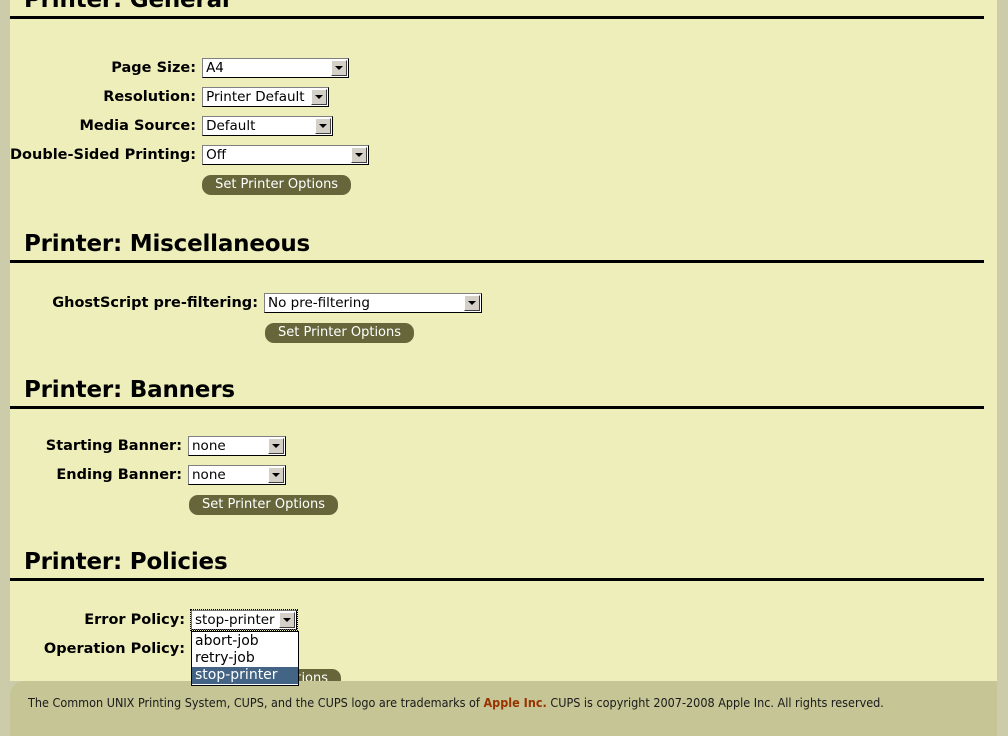  I want to click on set-printer-options-button-banners: Set Printer Options, so click(264, 505).